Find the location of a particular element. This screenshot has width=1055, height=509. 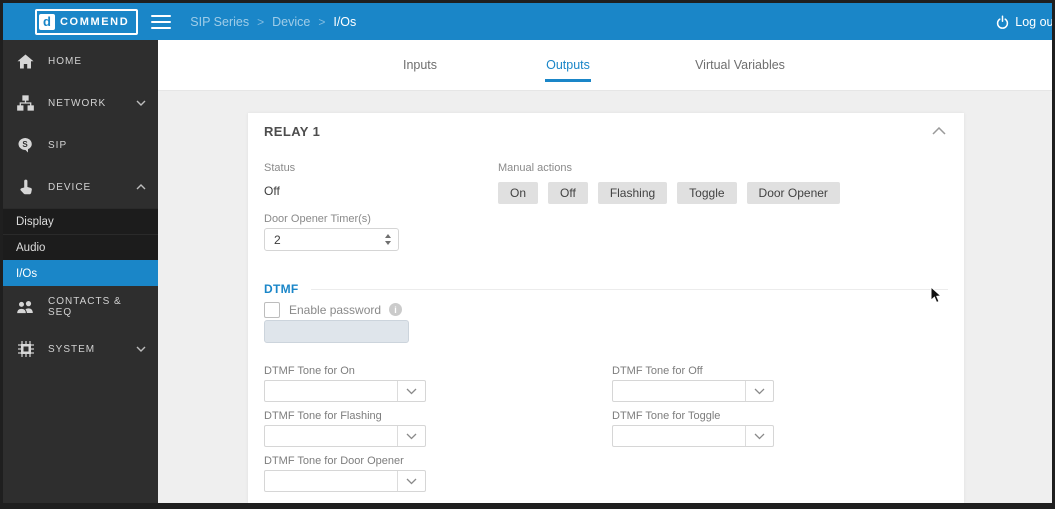

status-block: Status Off is located at coordinates (381, 183).